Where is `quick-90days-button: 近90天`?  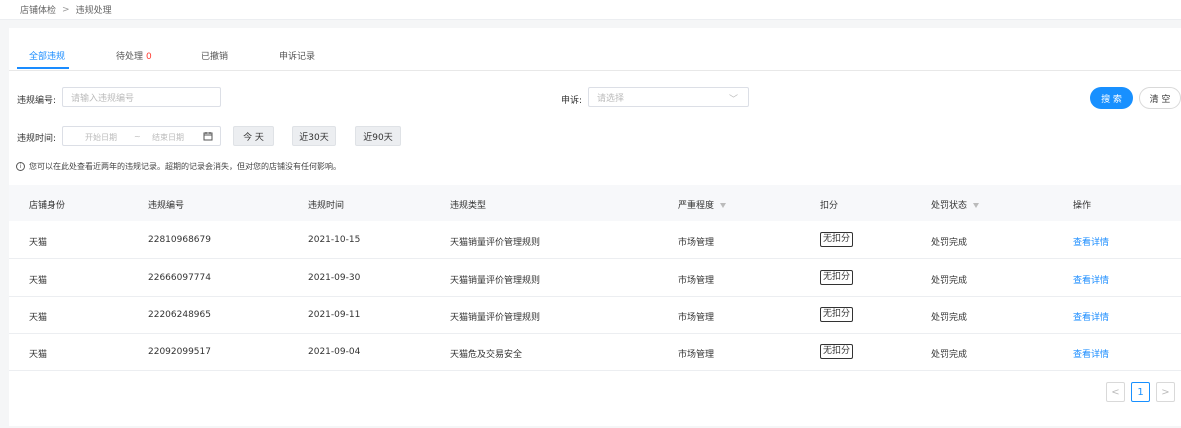 quick-90days-button: 近90天 is located at coordinates (378, 136).